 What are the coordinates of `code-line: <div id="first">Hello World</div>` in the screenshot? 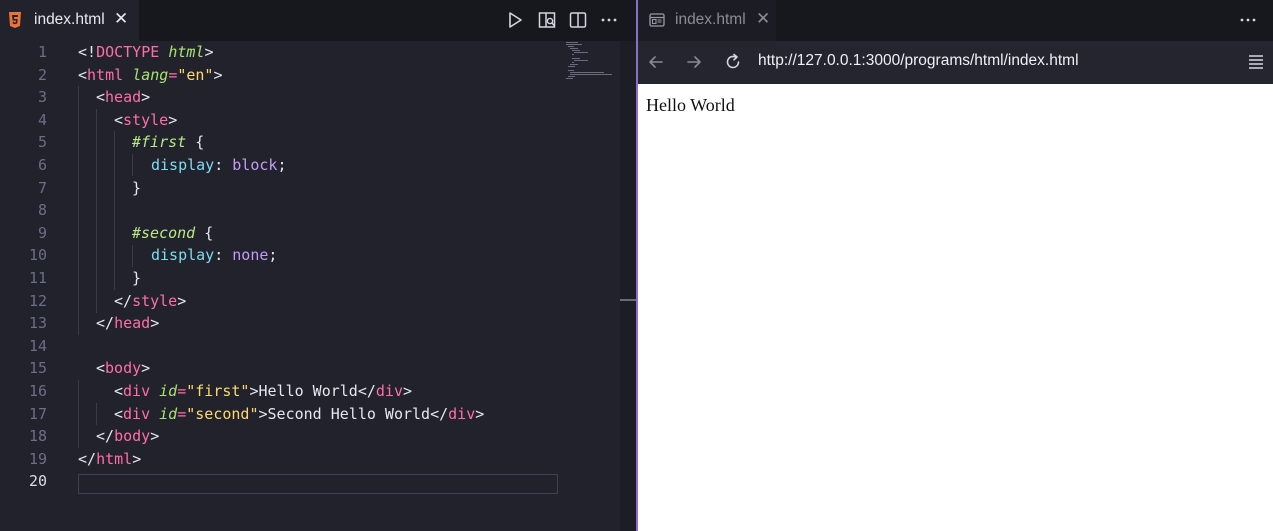 It's located at (263, 391).